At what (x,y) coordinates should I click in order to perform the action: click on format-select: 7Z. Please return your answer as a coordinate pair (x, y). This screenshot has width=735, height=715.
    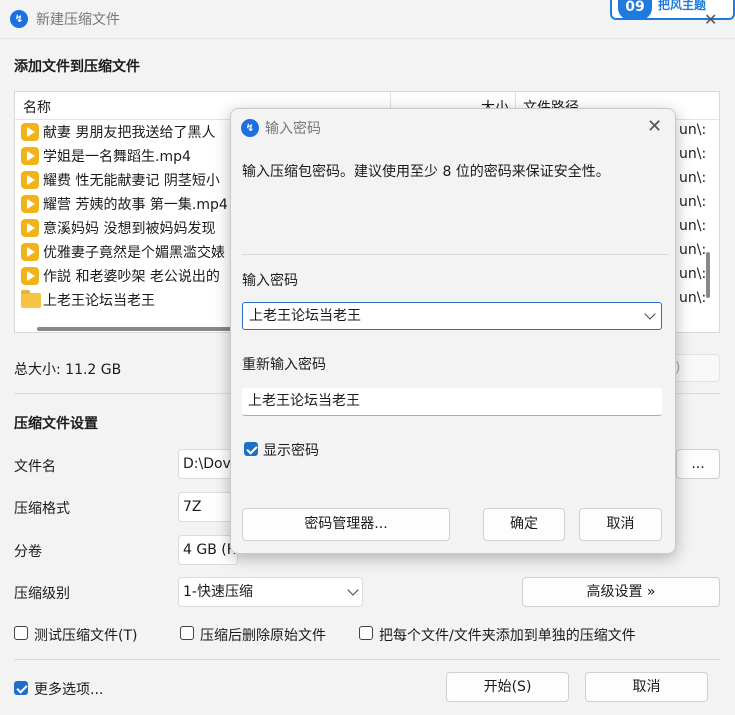
    Looking at the image, I should click on (208, 507).